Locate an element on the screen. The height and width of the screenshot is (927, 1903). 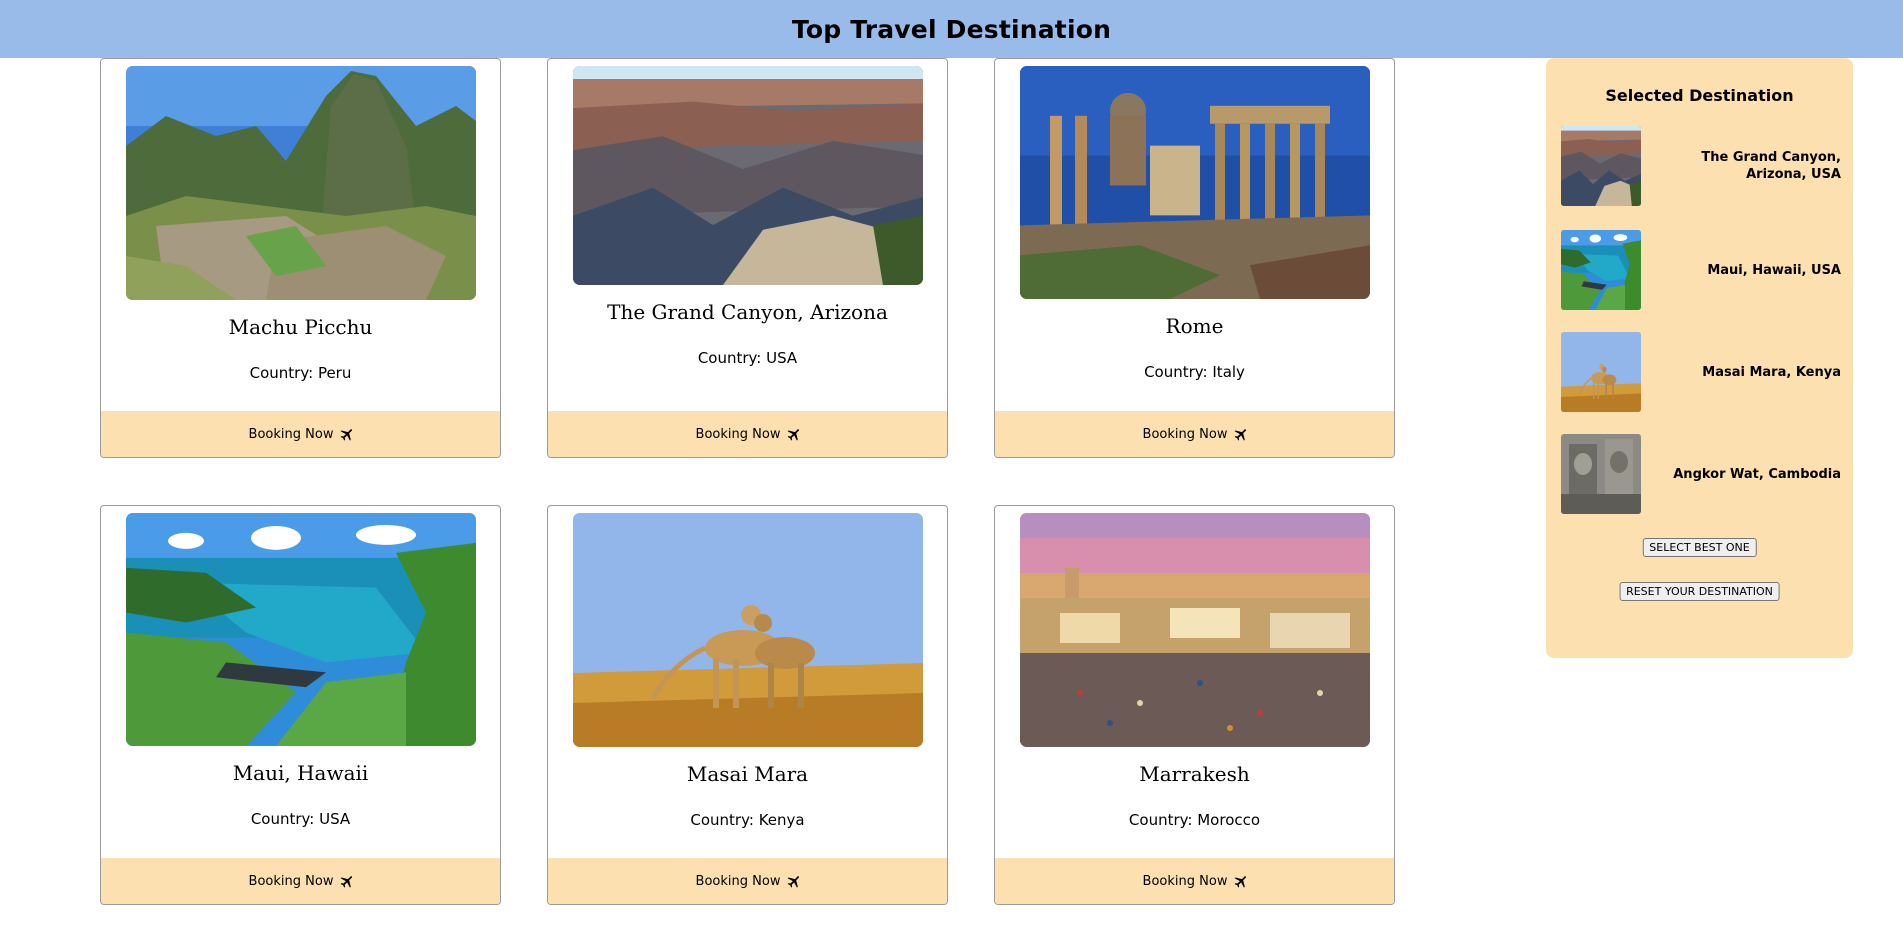
header-bar: Top Travel Destination is located at coordinates (951, 29).